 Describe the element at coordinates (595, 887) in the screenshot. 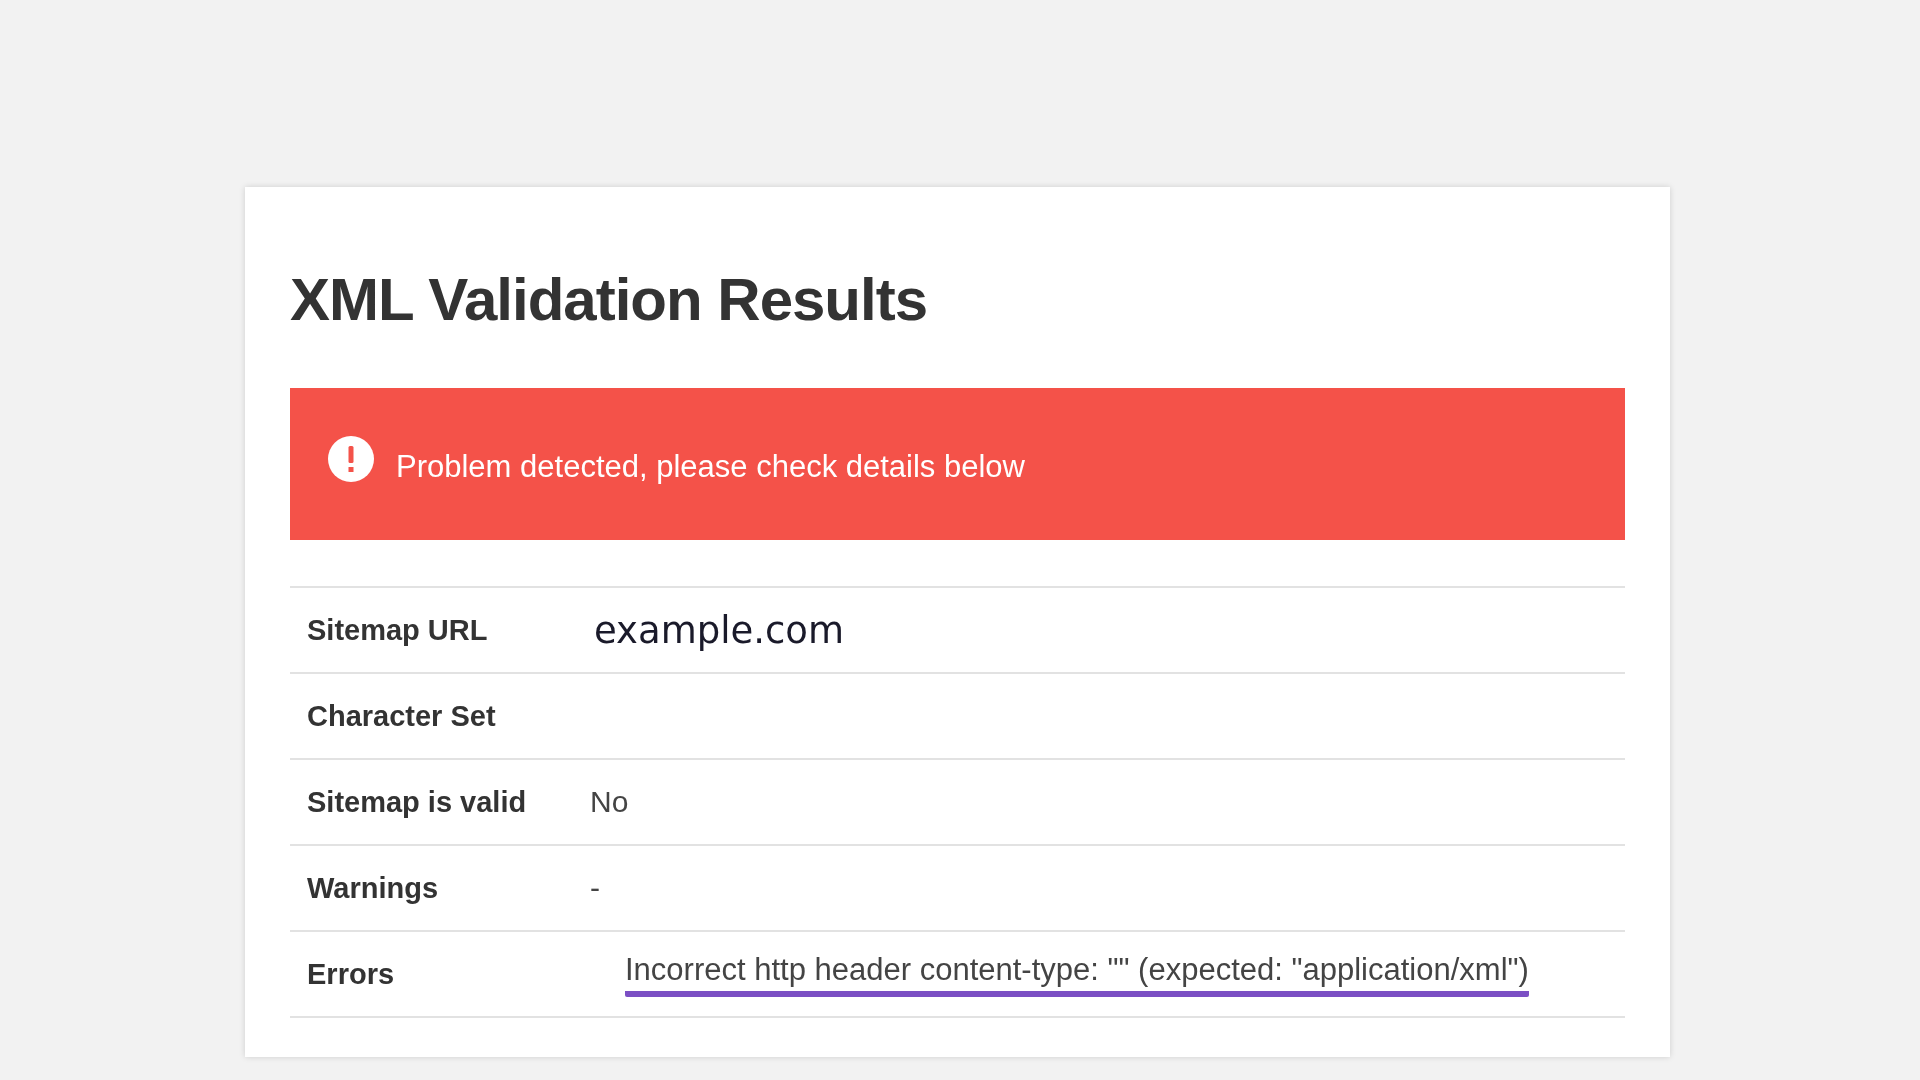

I see `row-value: -` at that location.